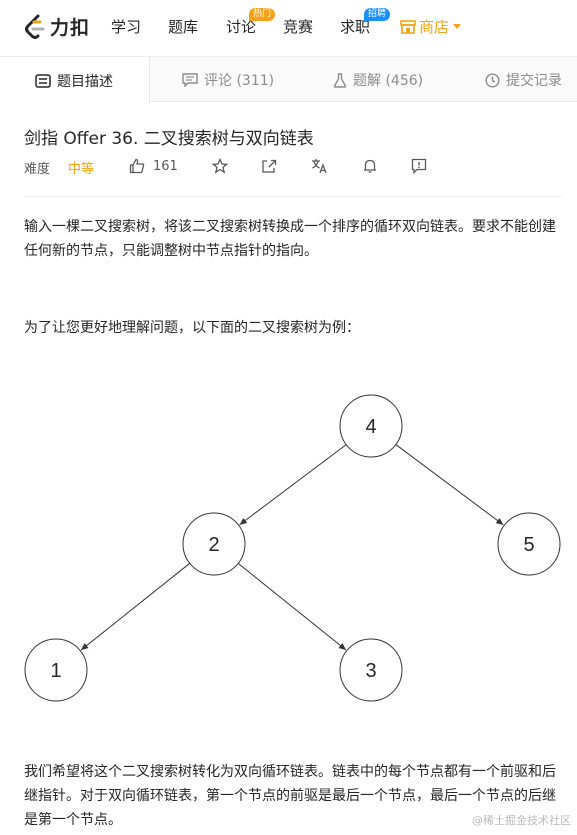 Image resolution: width=577 pixels, height=835 pixels. What do you see at coordinates (370, 427) in the screenshot?
I see `tree-node-label: 4` at bounding box center [370, 427].